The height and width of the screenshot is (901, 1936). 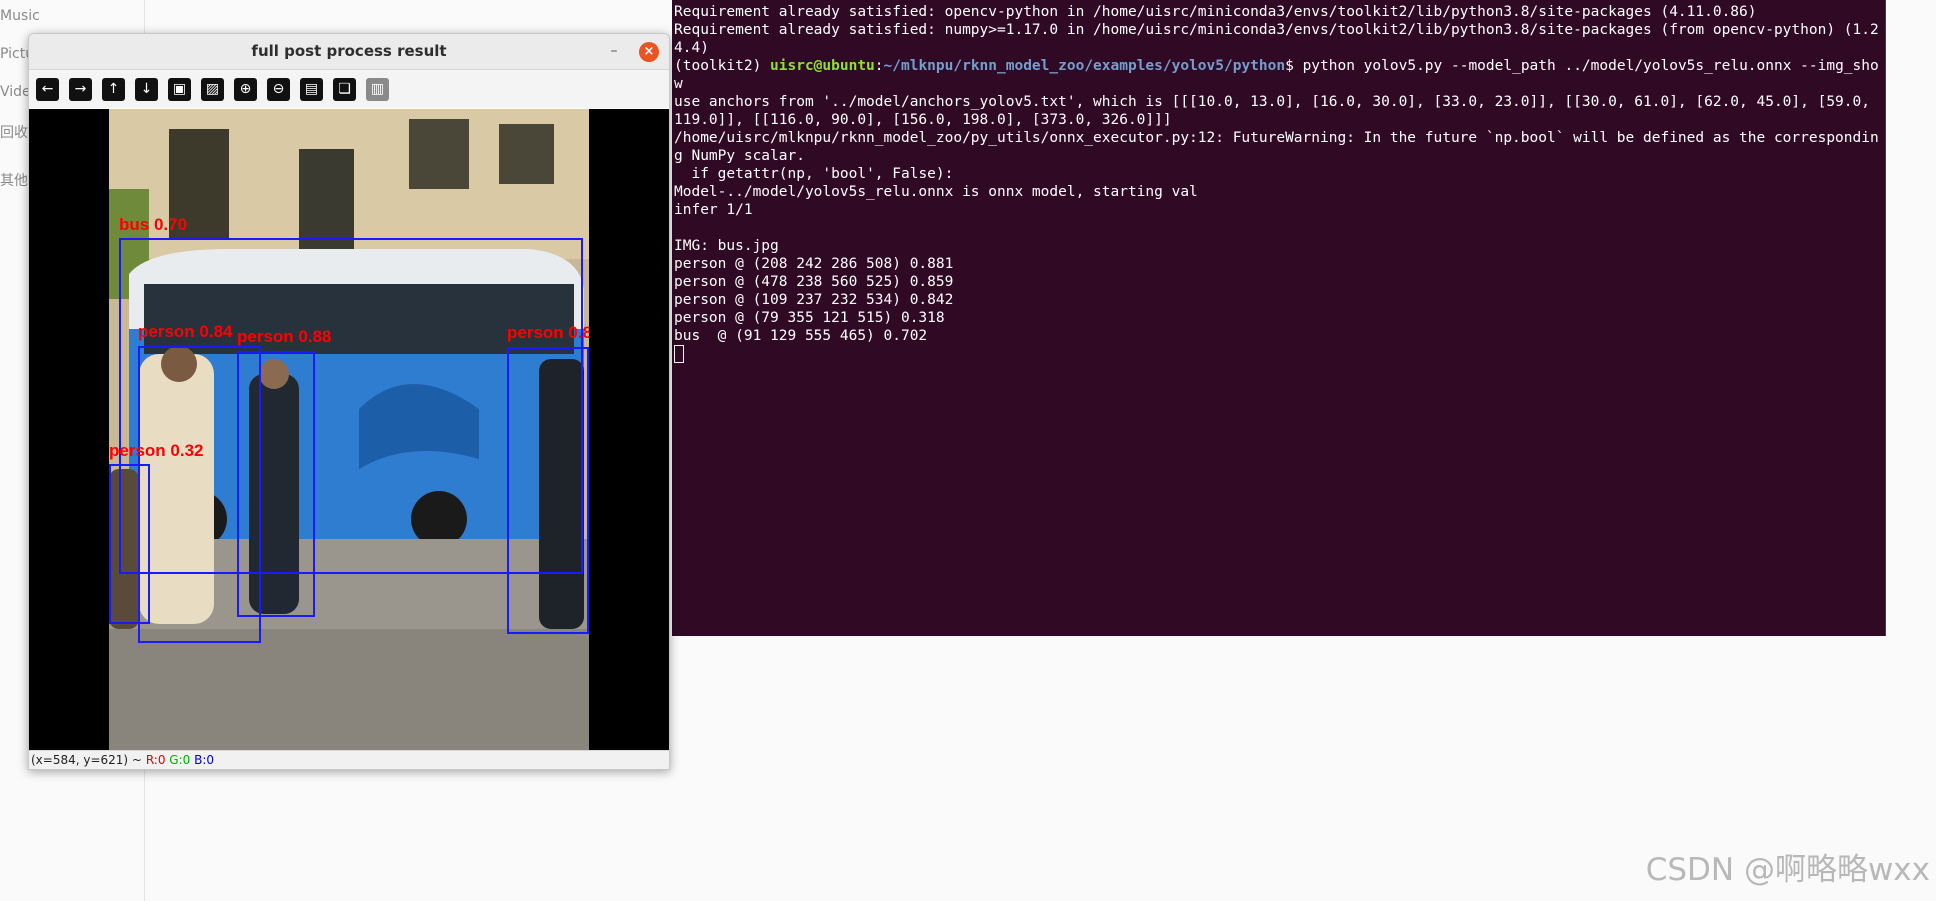 I want to click on pan-down-icon: ↓, so click(x=146, y=89).